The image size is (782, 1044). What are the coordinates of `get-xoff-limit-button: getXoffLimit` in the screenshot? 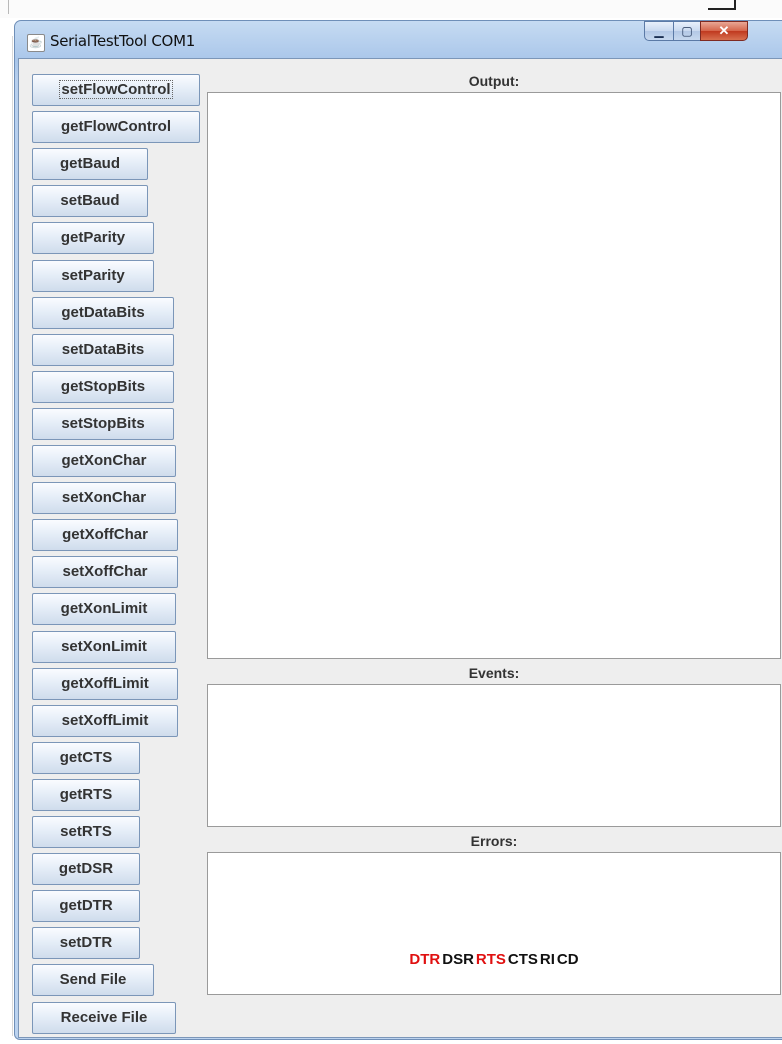 It's located at (105, 683).